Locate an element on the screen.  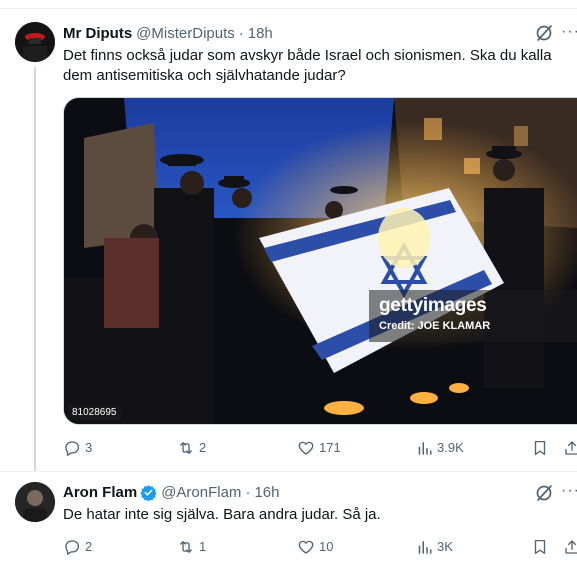
views-button: 3.9K is located at coordinates (439, 448).